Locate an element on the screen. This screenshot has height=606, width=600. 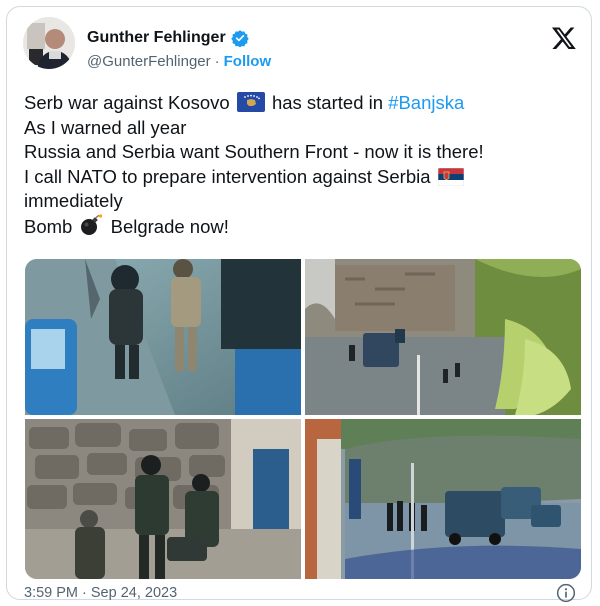
tweet-timestamp: 3:59 PM · Sep 24, 2023 is located at coordinates (100, 593).